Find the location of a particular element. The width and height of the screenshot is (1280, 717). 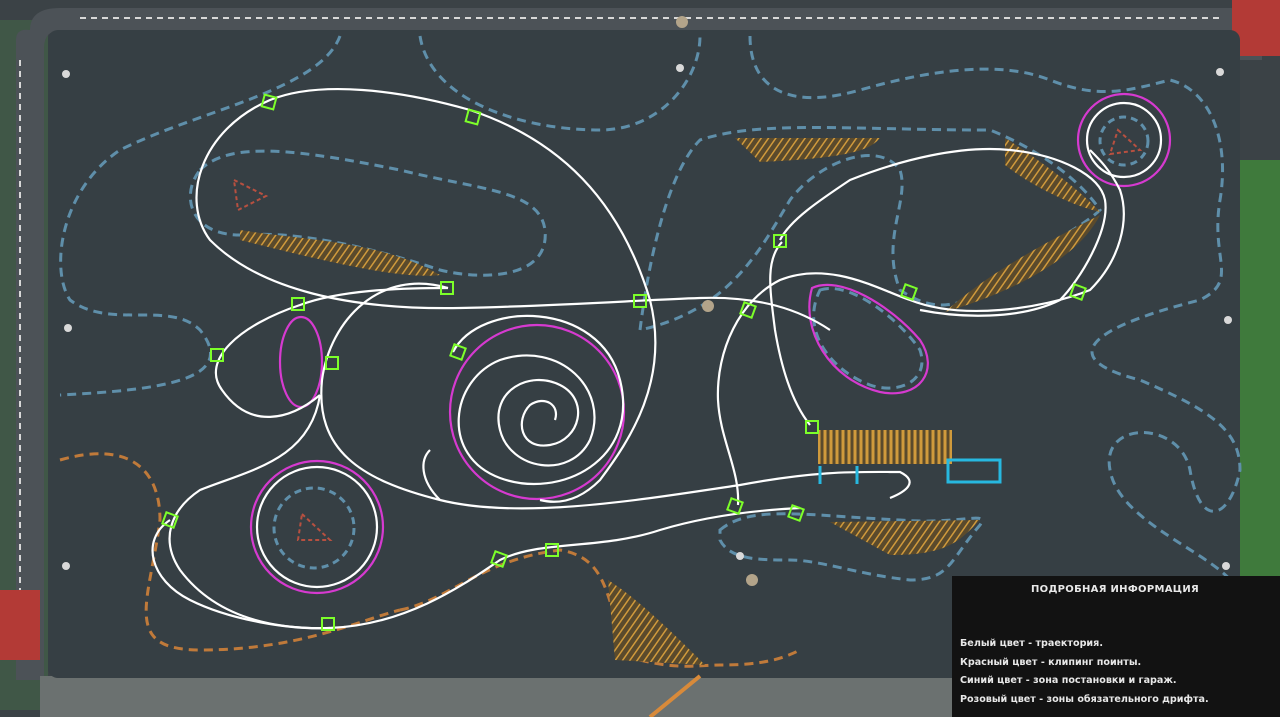

curb-red-left is located at coordinates (20, 625).